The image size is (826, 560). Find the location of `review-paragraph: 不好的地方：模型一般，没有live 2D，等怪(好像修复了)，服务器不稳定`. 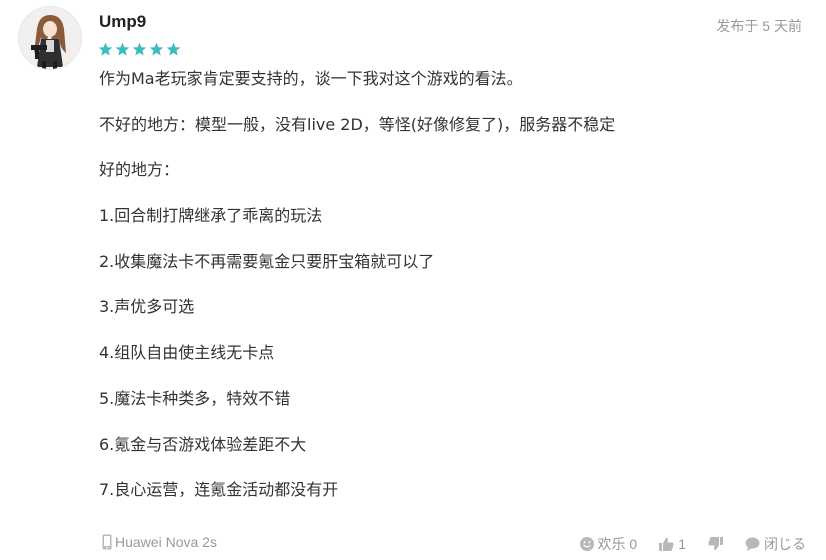

review-paragraph: 不好的地方：模型一般，没有live 2D，等怪(好像修复了)，服务器不稳定 is located at coordinates (357, 124).